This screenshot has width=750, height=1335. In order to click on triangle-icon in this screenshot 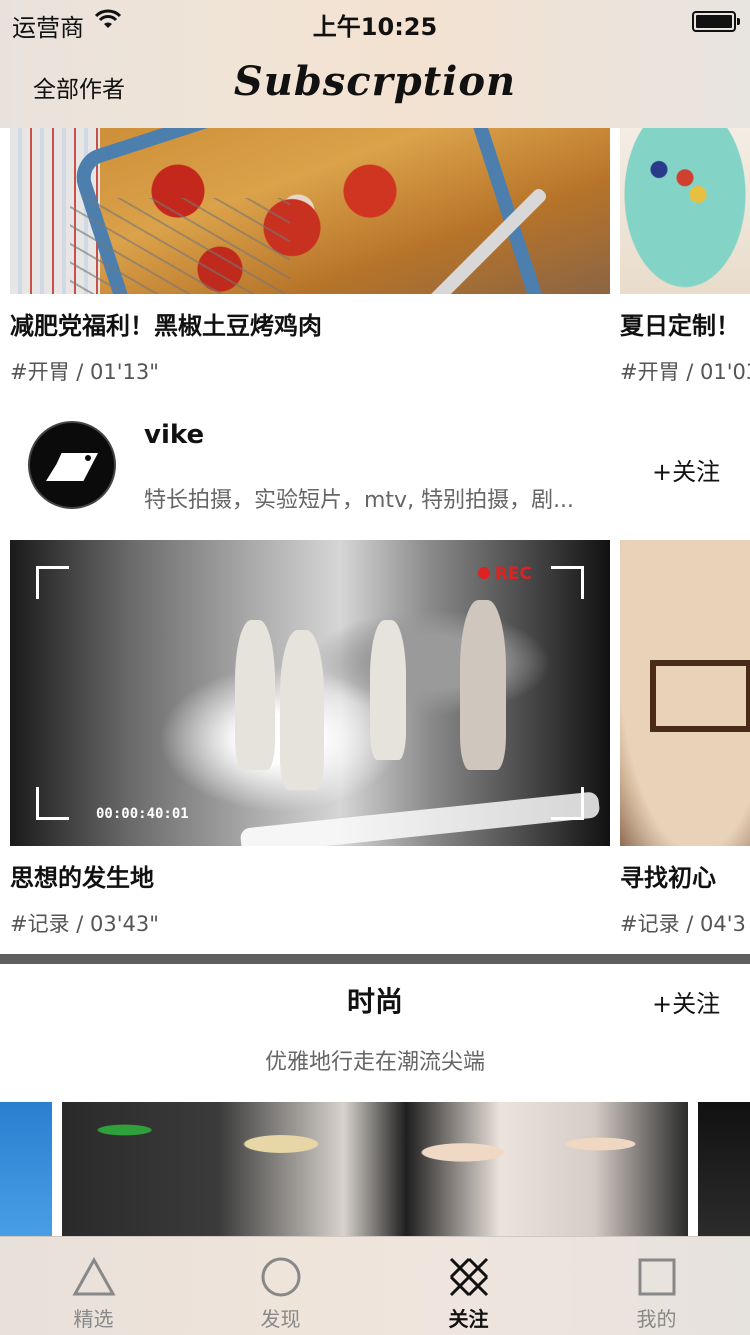, I will do `click(93, 1276)`.